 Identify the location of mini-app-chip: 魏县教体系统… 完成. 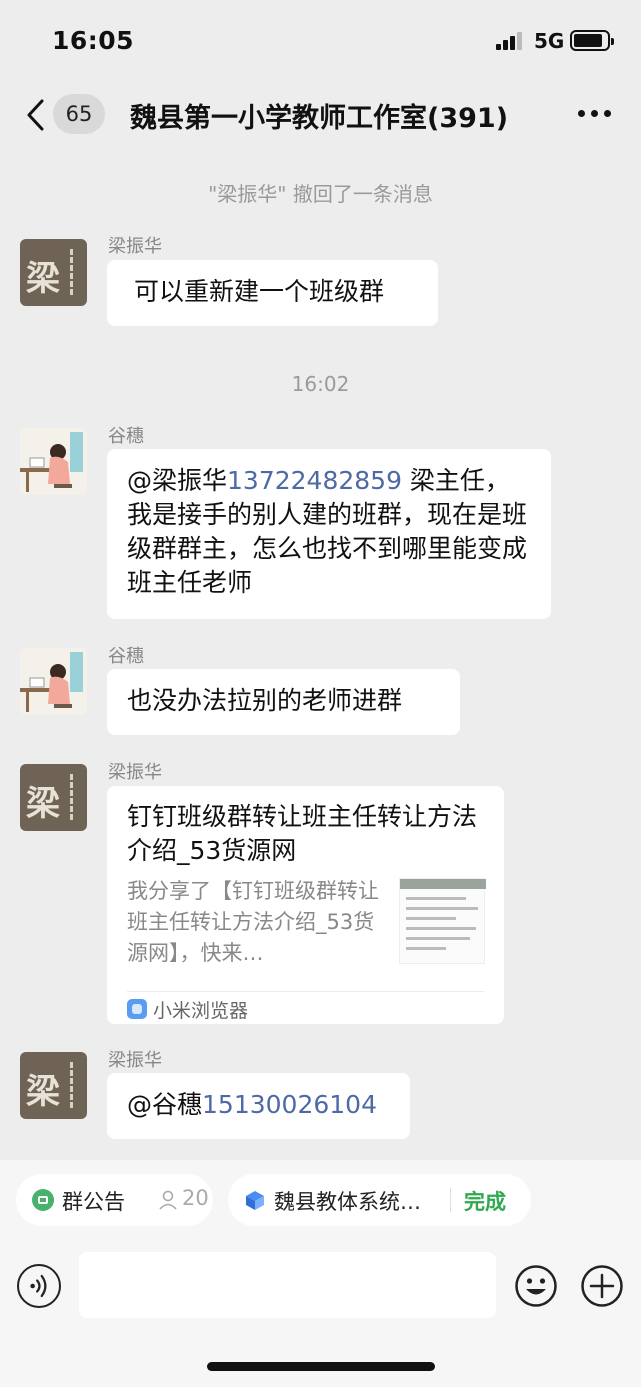
(379, 1200).